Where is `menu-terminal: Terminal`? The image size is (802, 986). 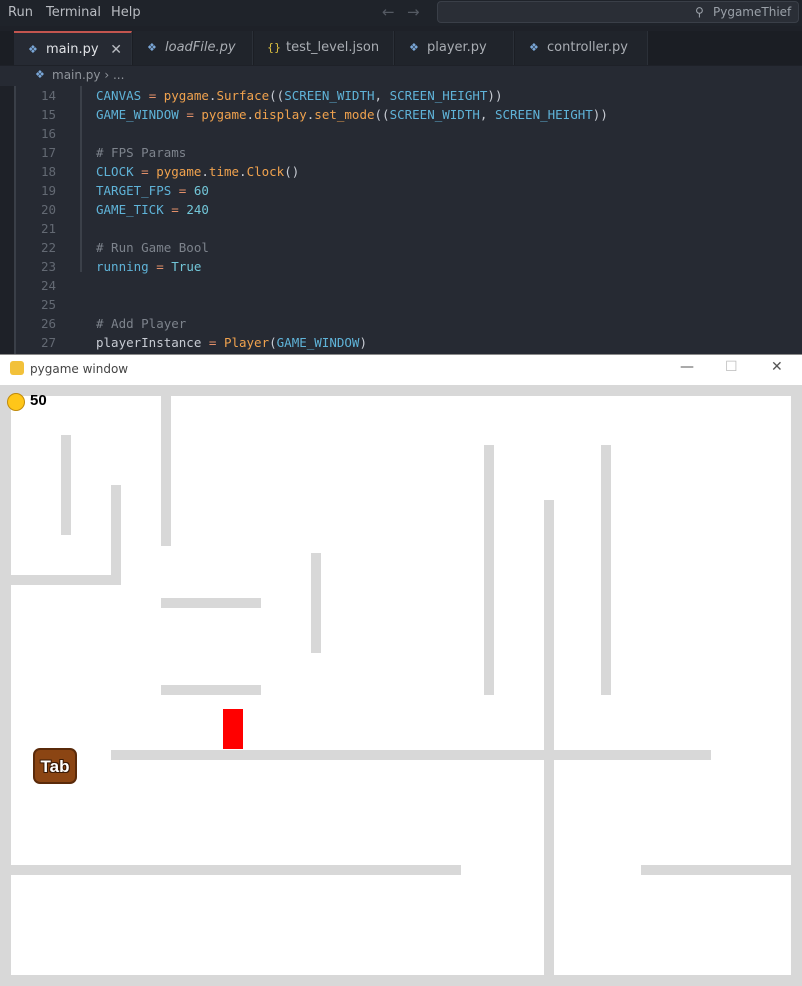 menu-terminal: Terminal is located at coordinates (73, 12).